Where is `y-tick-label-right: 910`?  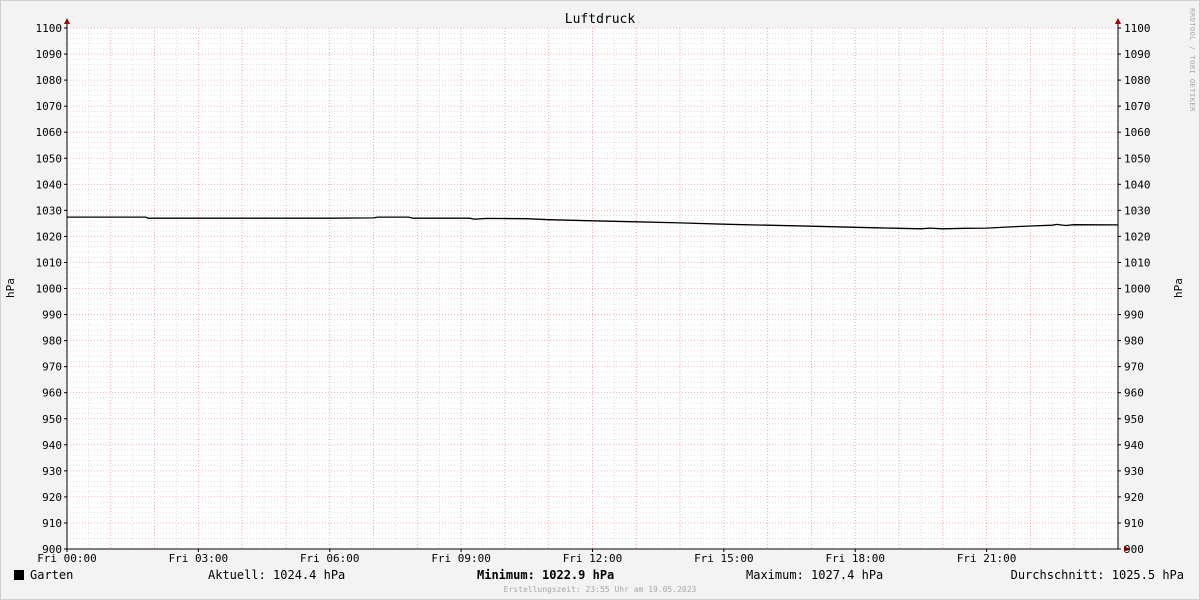
y-tick-label-right: 910 is located at coordinates (1134, 523).